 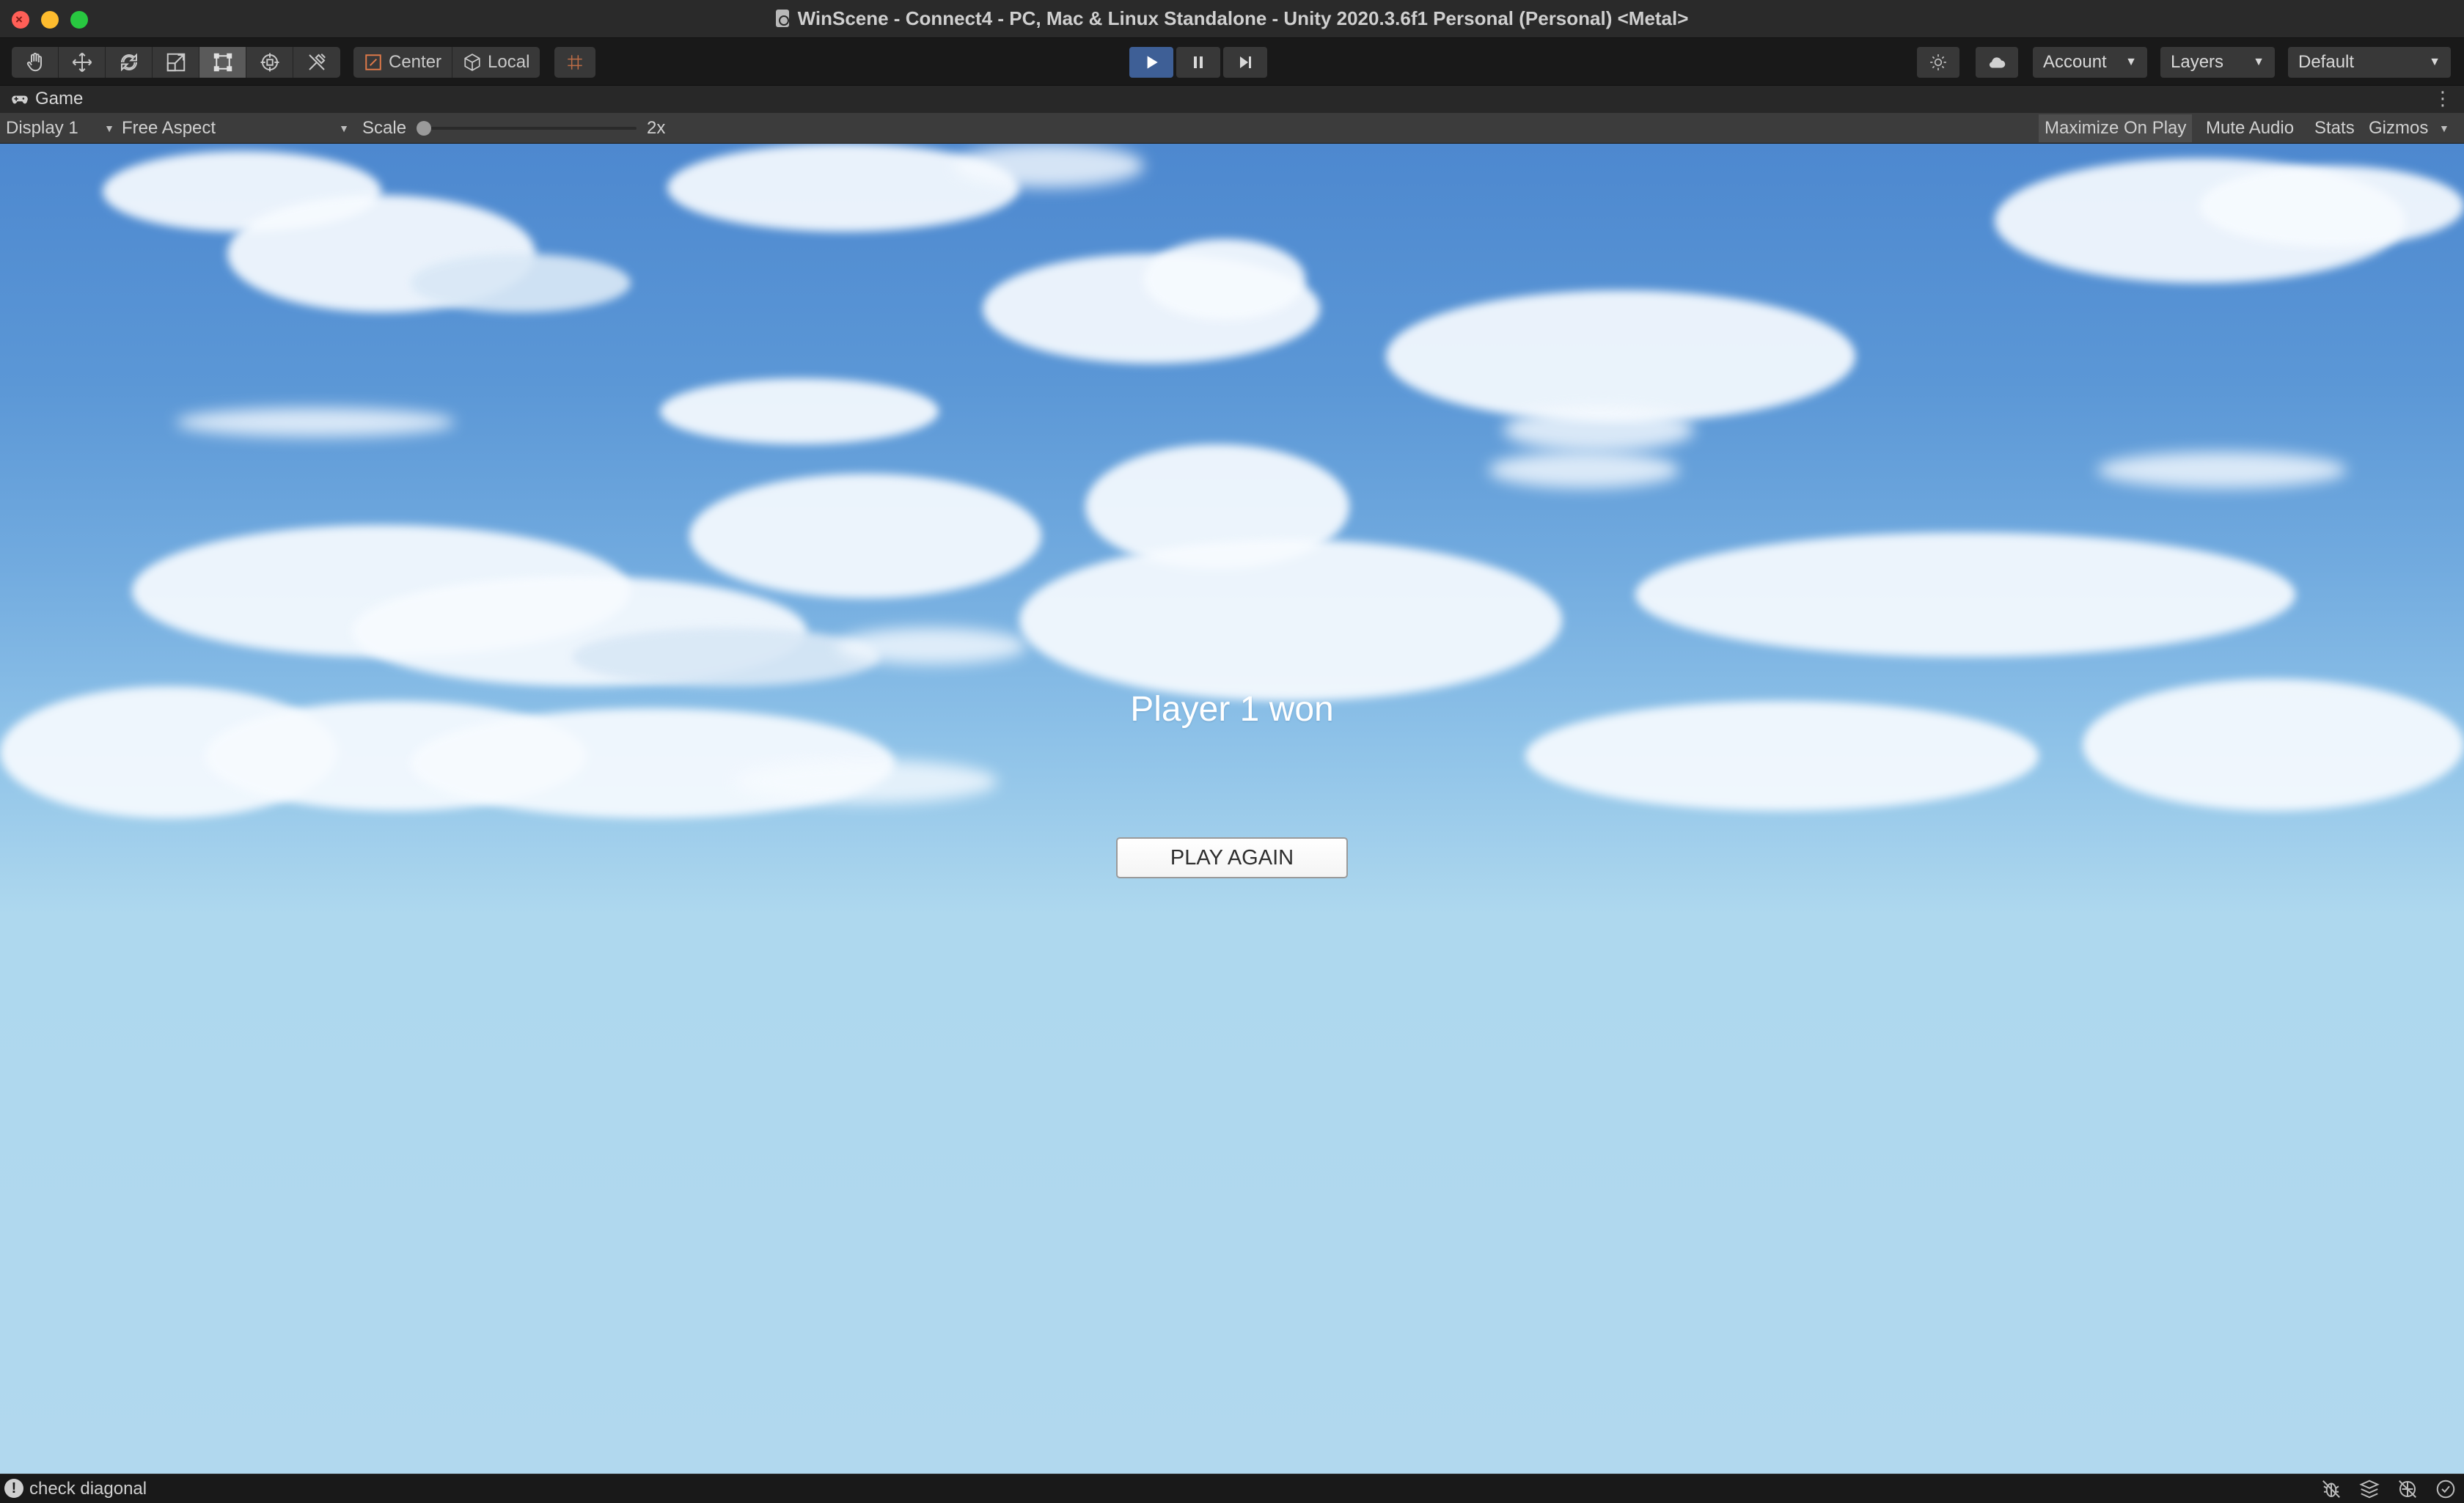 What do you see at coordinates (1232, 710) in the screenshot?
I see `game-result-text: Player 1 won` at bounding box center [1232, 710].